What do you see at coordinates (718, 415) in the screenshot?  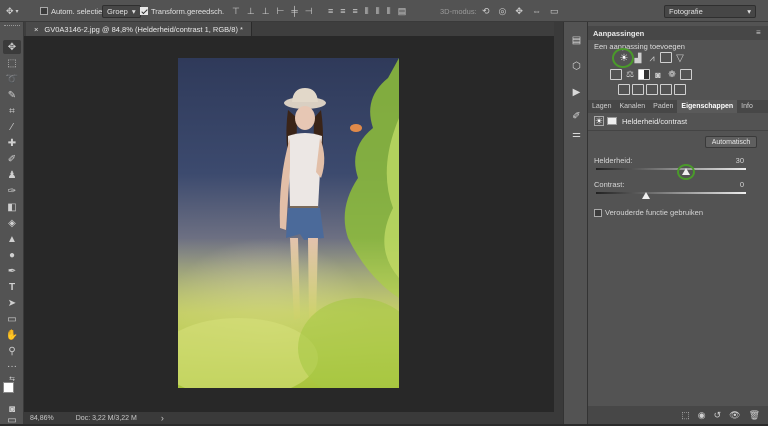 I see `reset-icon: ↺` at bounding box center [718, 415].